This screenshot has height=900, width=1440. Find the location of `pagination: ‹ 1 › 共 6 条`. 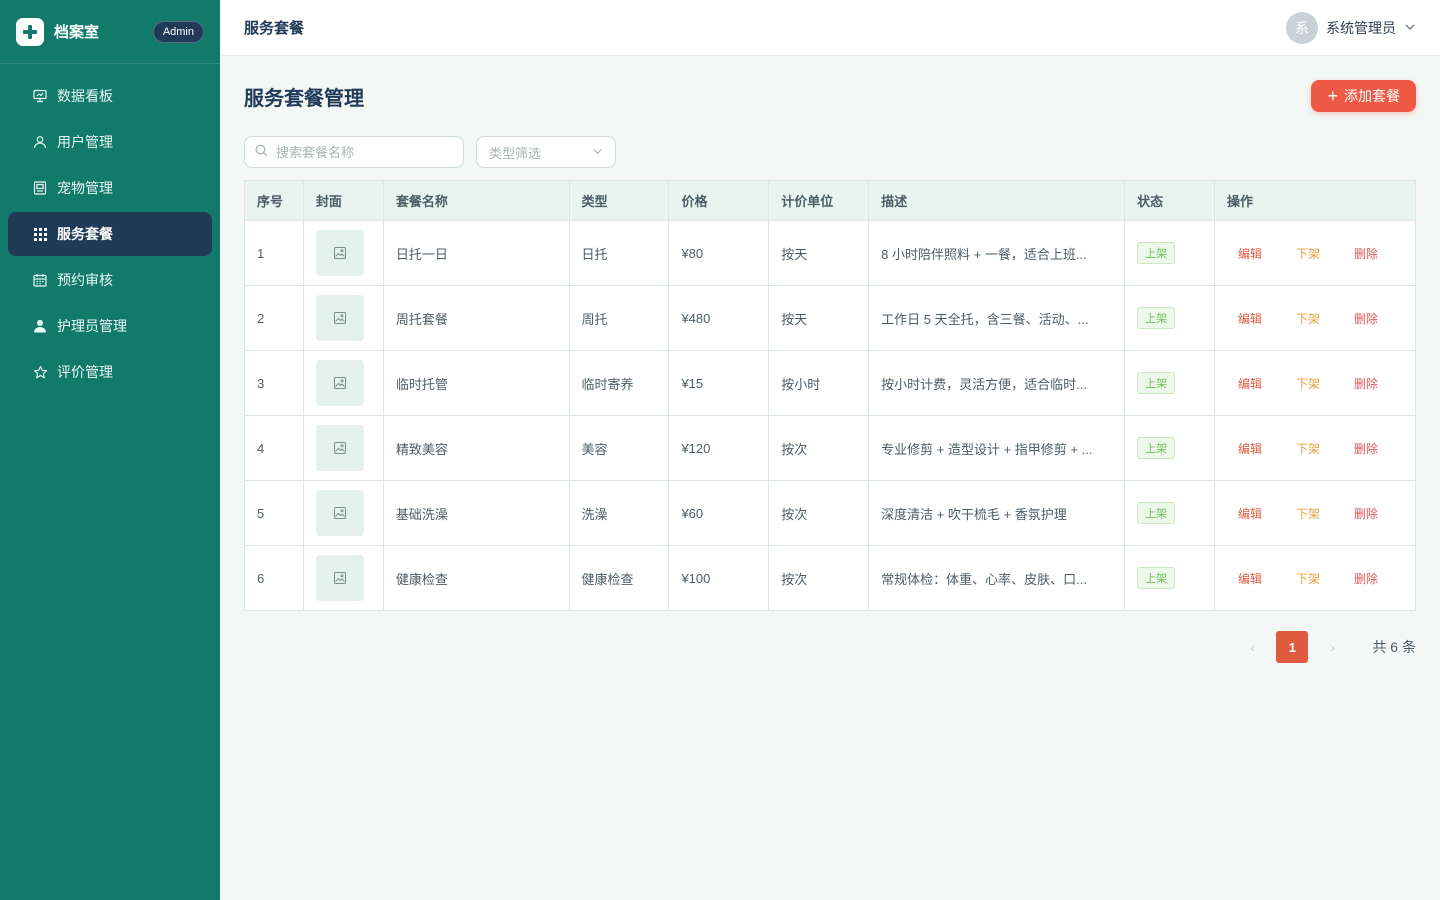

pagination: ‹ 1 › 共 6 条 is located at coordinates (830, 647).